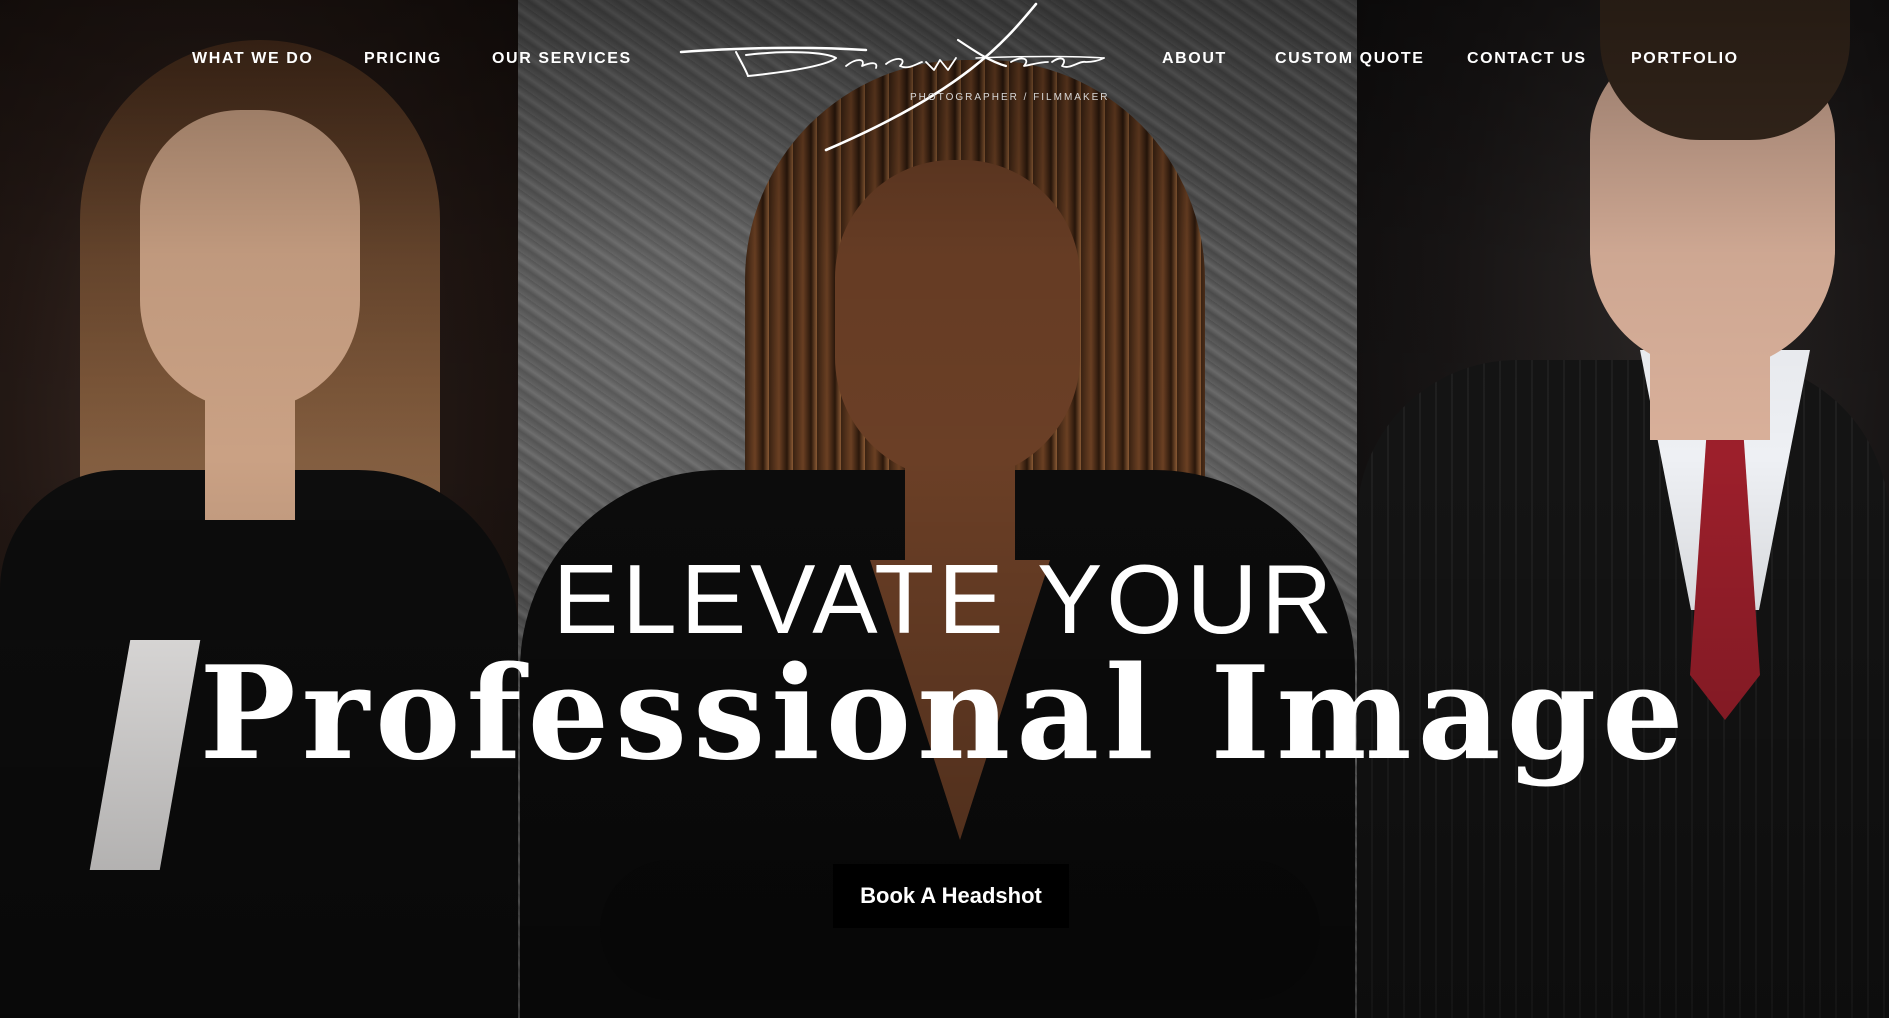 This screenshot has width=1889, height=1018. I want to click on logo-tagline: PHOTOGRAPHER / FILMMAKER, so click(1010, 97).